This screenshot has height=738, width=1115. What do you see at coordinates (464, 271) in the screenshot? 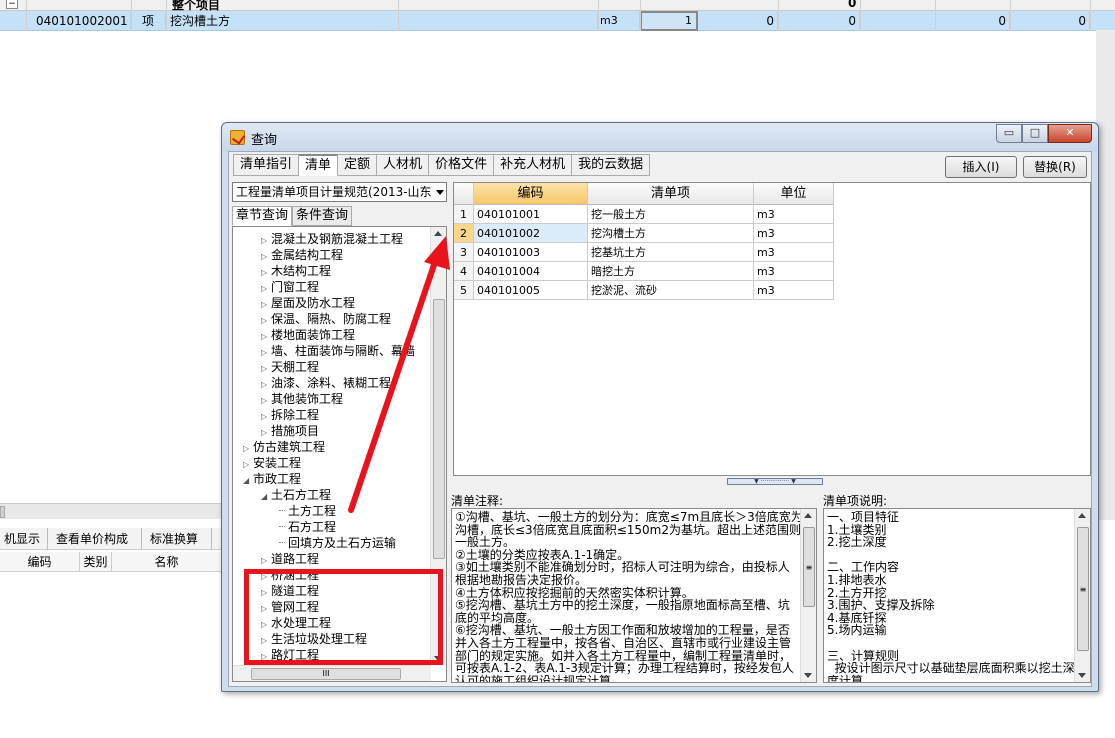
I see `row-number: 4` at bounding box center [464, 271].